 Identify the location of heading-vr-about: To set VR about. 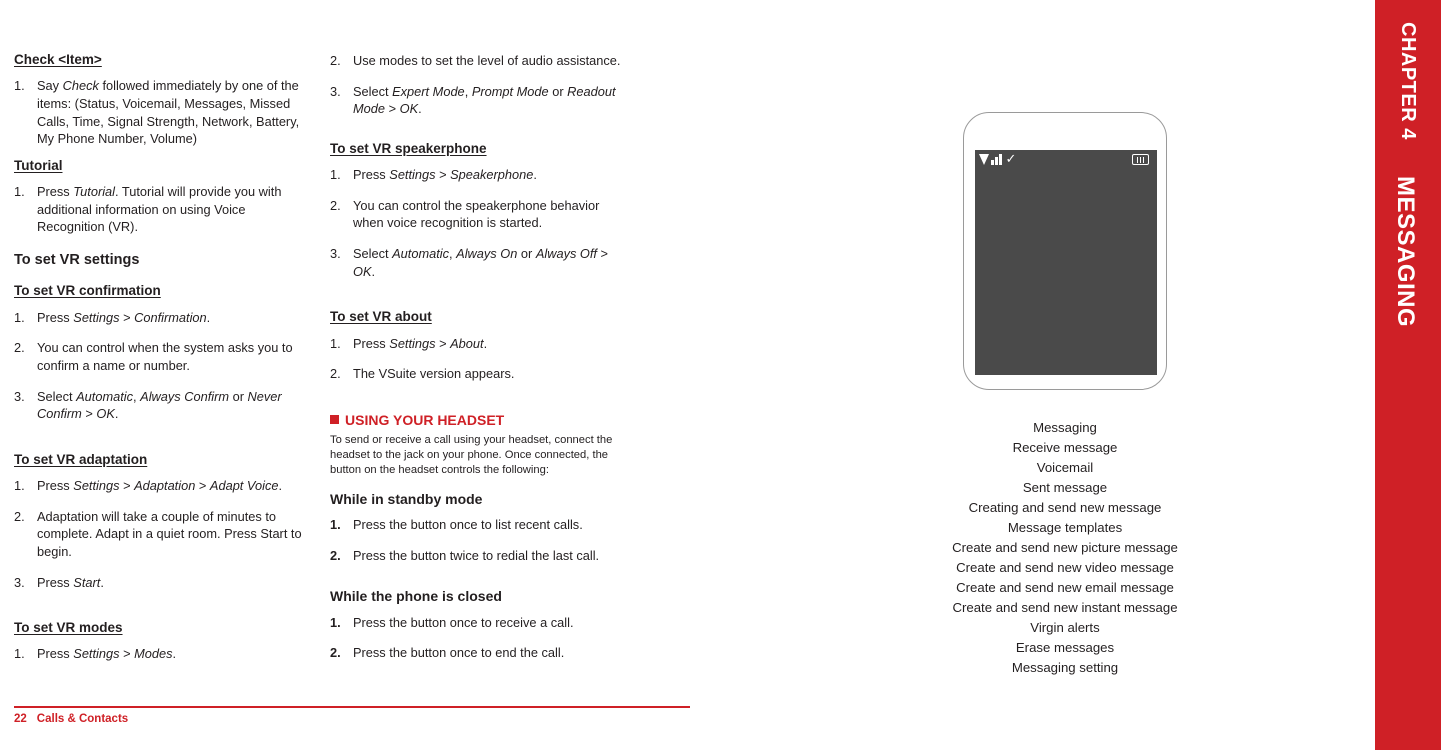
(381, 317).